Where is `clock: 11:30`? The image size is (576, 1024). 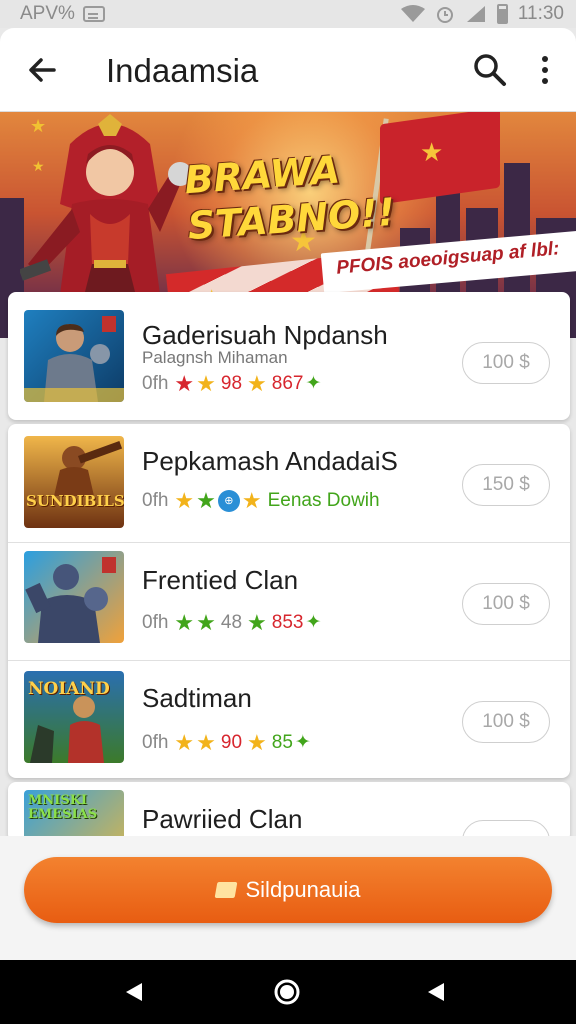
clock: 11:30 is located at coordinates (540, 13).